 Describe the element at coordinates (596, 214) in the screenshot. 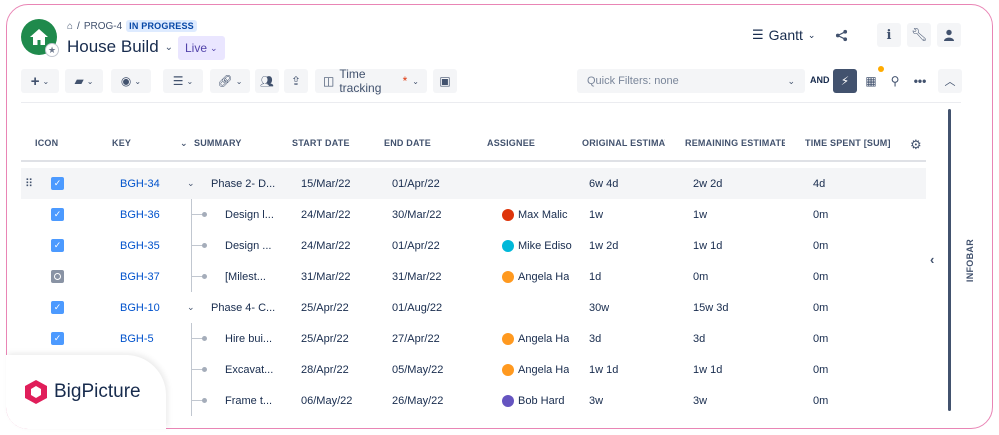

I see `original-estimate: 1w` at that location.